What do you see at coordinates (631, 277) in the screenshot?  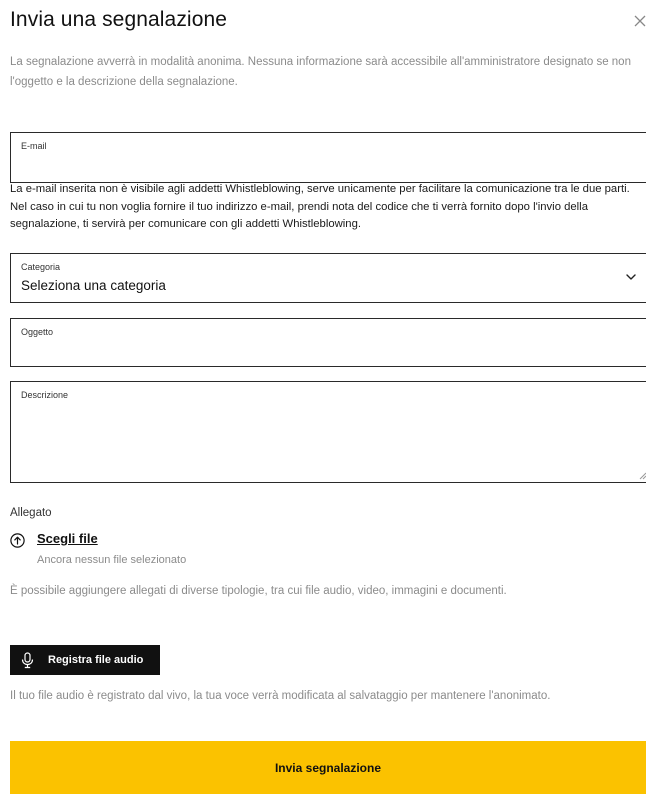 I see `chevron-down-icon` at bounding box center [631, 277].